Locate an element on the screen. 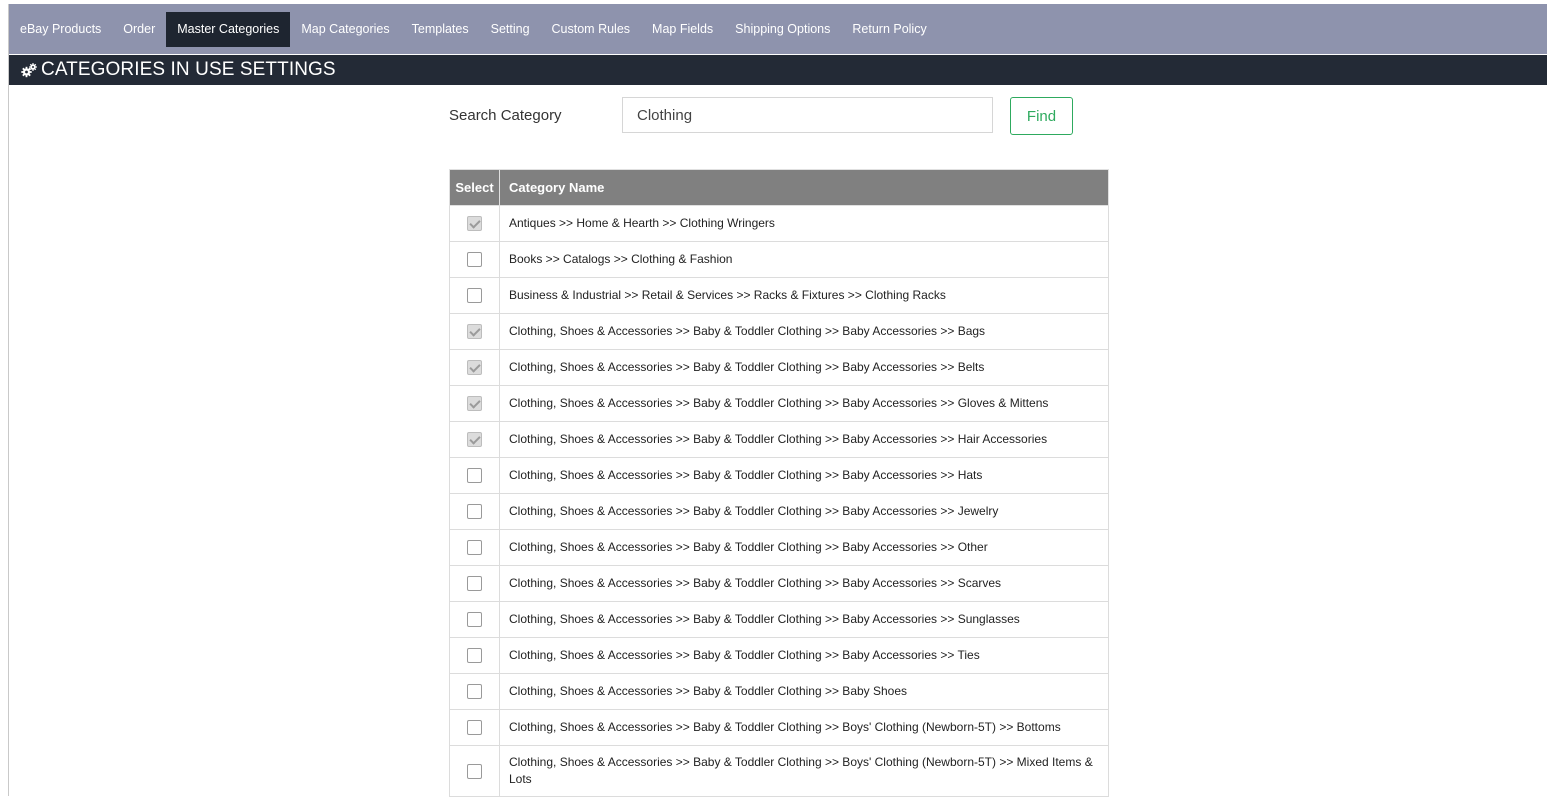  table-row: Books >> Catalogs >> Clothing & Fashion is located at coordinates (779, 259).